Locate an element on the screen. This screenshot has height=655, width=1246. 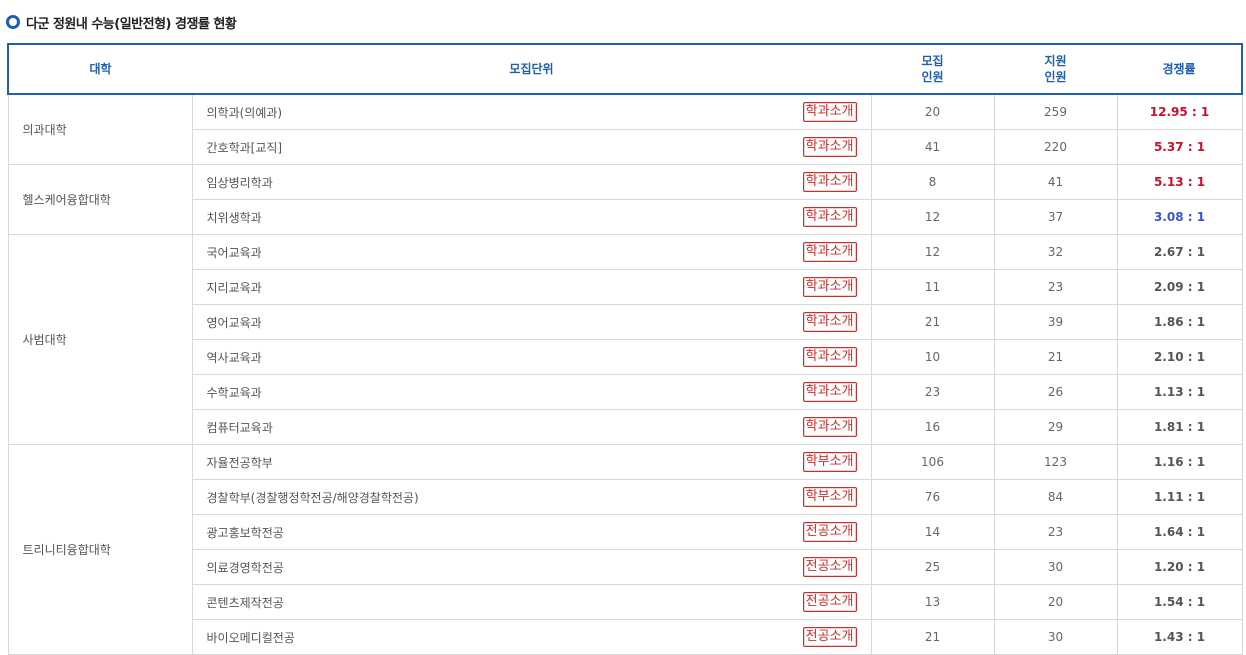
dept-wrap: 간호학과[교직] 학과소개 is located at coordinates (532, 147).